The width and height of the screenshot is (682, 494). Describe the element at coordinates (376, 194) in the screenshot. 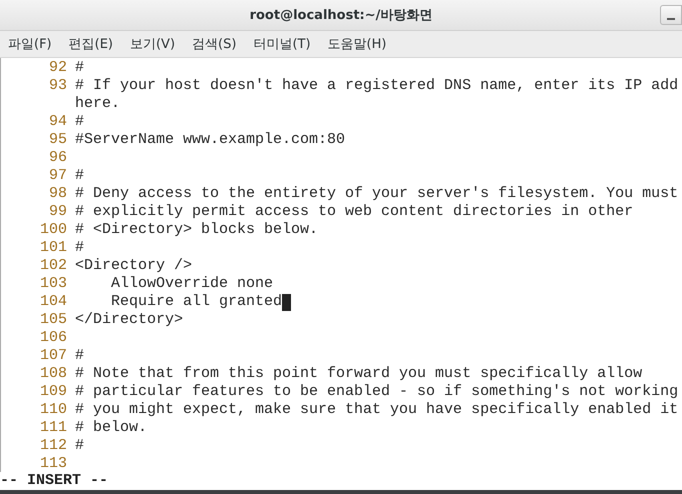

I see `code-line: # Deny access to the entirety of your server's filesystem. You must` at that location.